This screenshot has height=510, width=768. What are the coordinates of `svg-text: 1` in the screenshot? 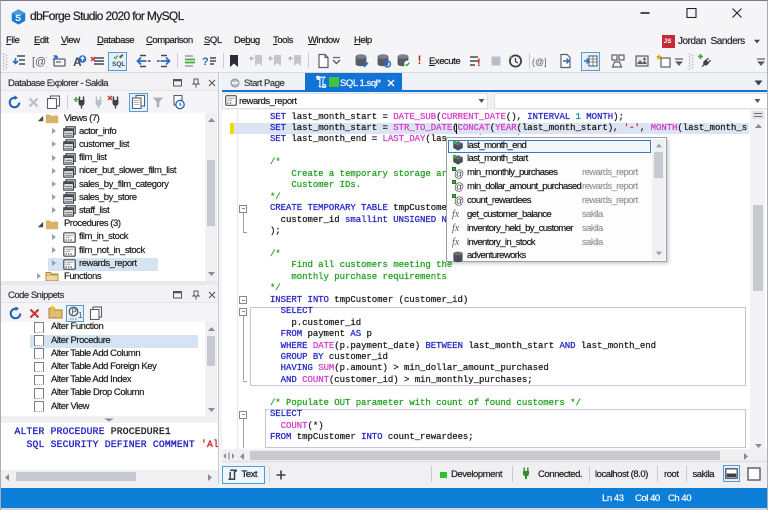 It's located at (80, 315).